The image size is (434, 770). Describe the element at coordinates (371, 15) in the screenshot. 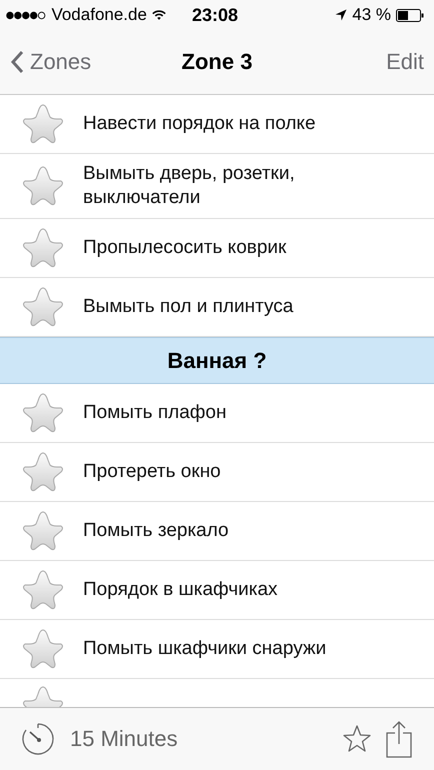

I see `battery-percent: 43 %` at that location.